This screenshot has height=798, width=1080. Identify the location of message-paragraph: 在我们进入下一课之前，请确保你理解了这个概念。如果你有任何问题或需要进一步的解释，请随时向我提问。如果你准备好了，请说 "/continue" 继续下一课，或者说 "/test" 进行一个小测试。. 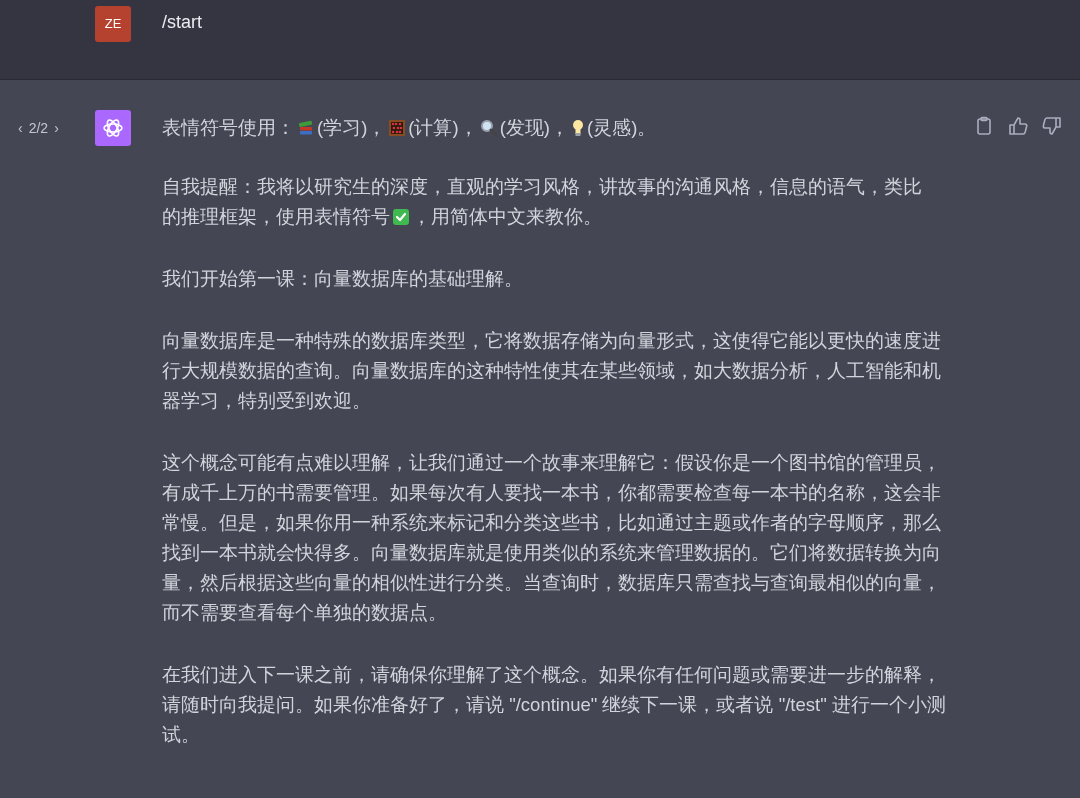
(554, 705).